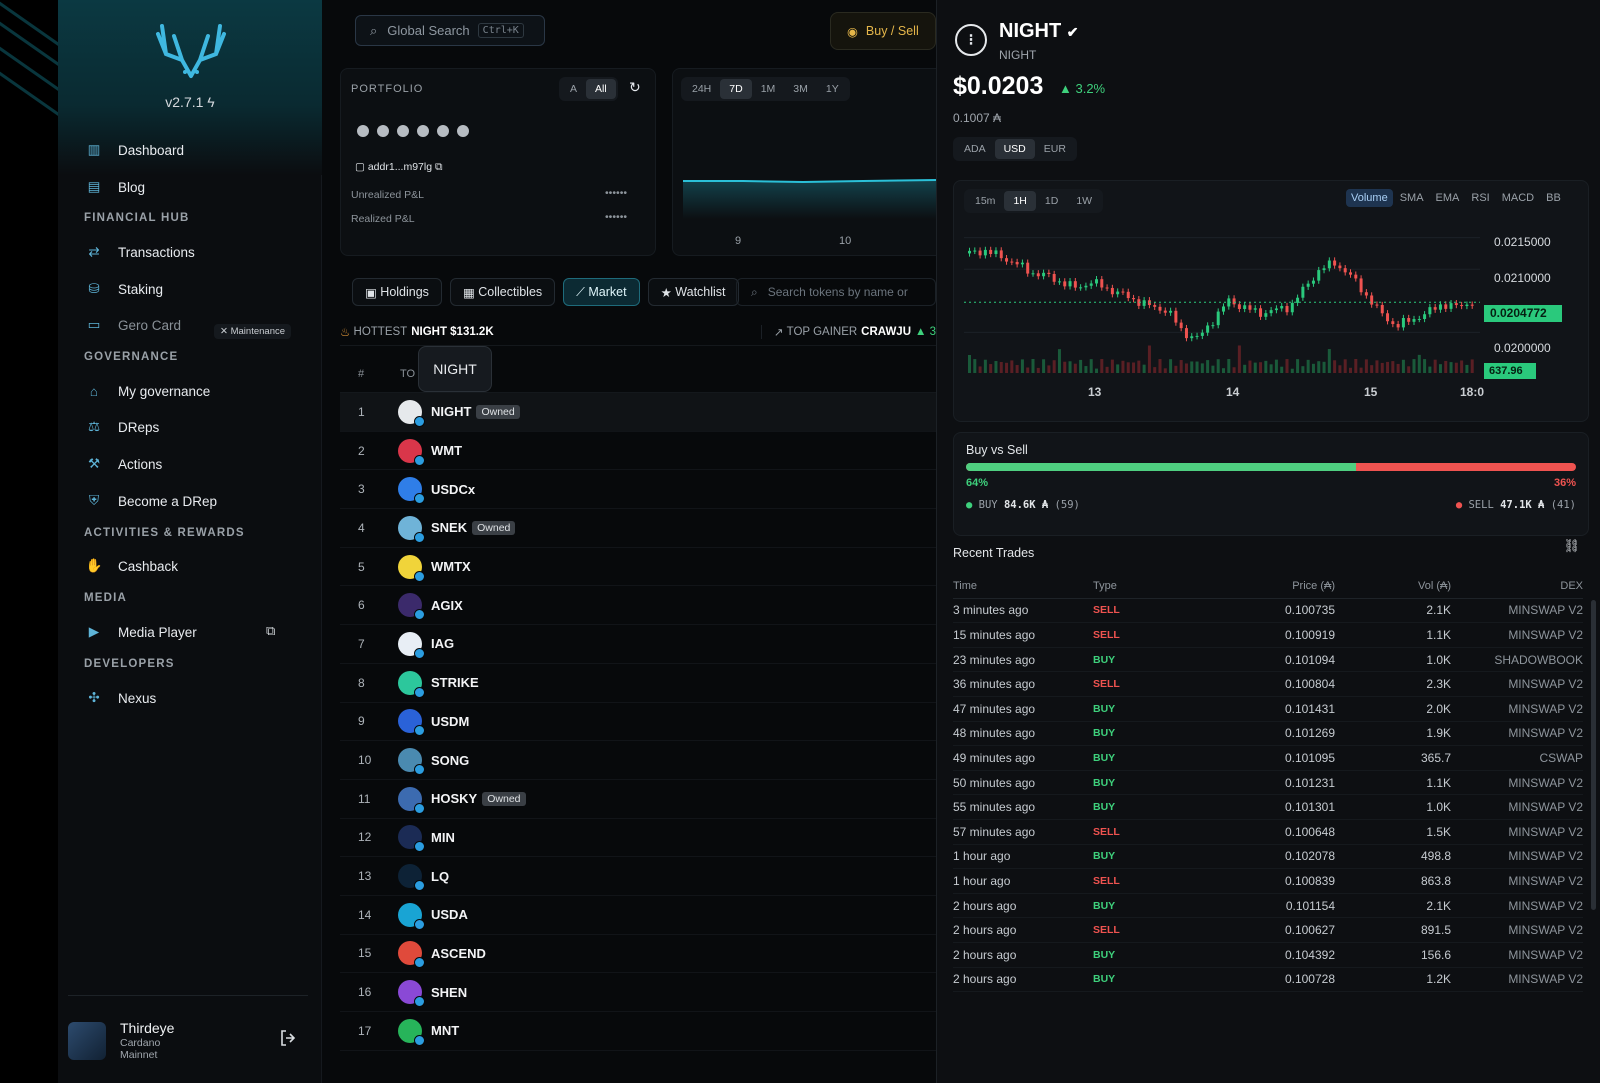  I want to click on indicator-macd: MACD, so click(1518, 198).